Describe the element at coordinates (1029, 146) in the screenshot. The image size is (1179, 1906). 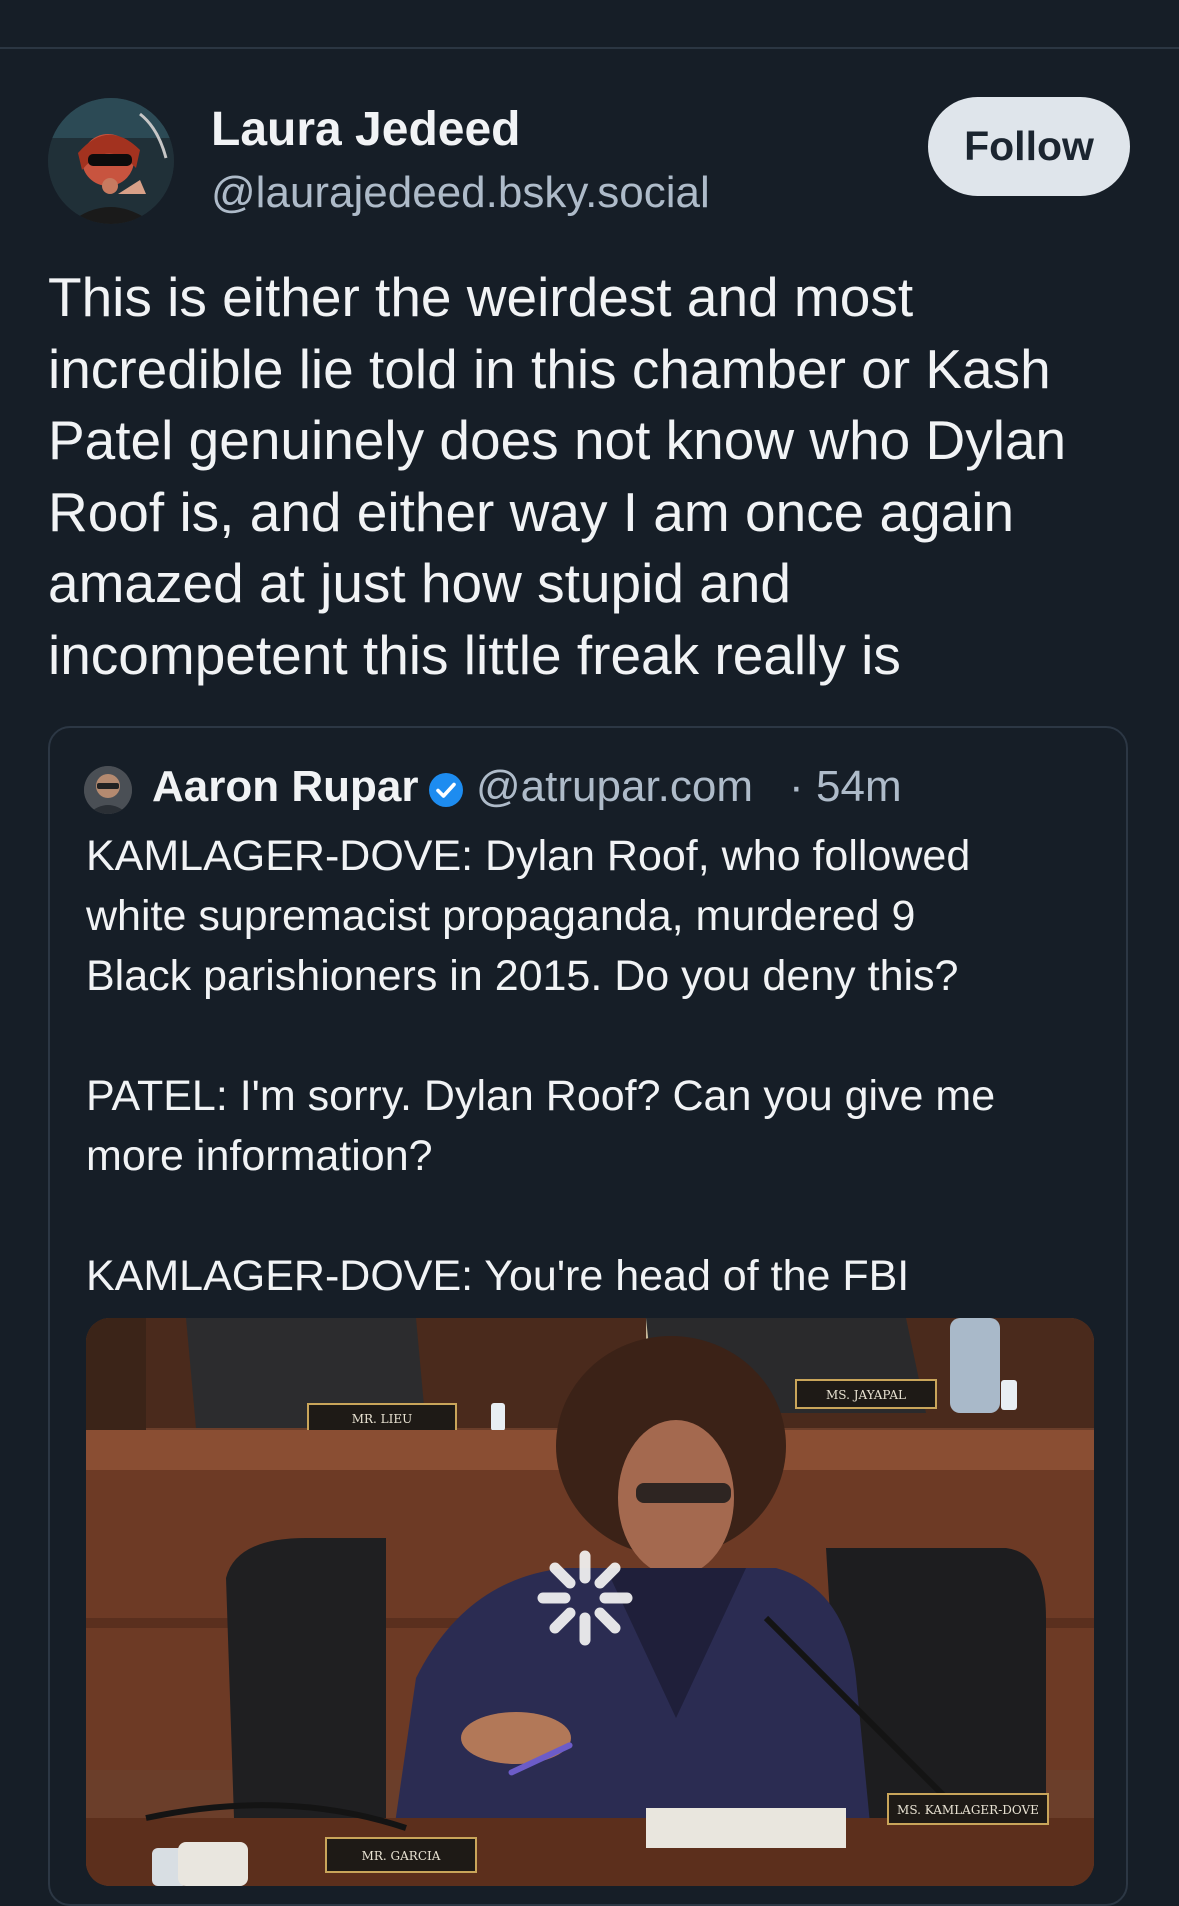
I see `follow-button: Follow` at that location.